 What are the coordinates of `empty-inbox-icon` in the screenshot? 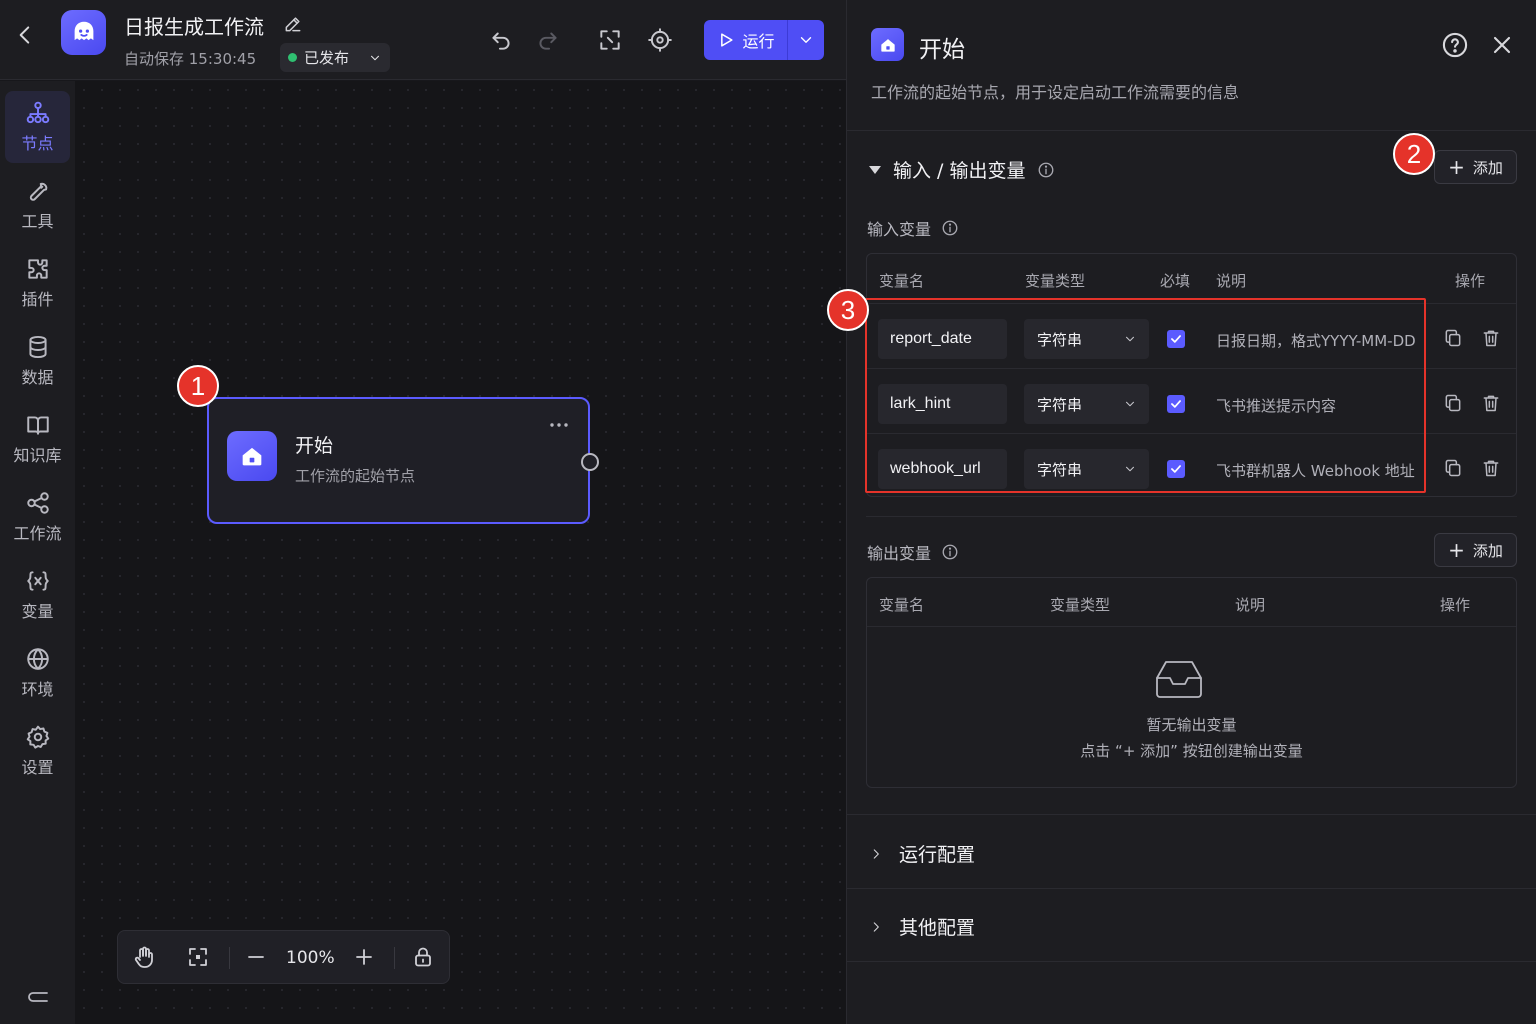 It's located at (1179, 678).